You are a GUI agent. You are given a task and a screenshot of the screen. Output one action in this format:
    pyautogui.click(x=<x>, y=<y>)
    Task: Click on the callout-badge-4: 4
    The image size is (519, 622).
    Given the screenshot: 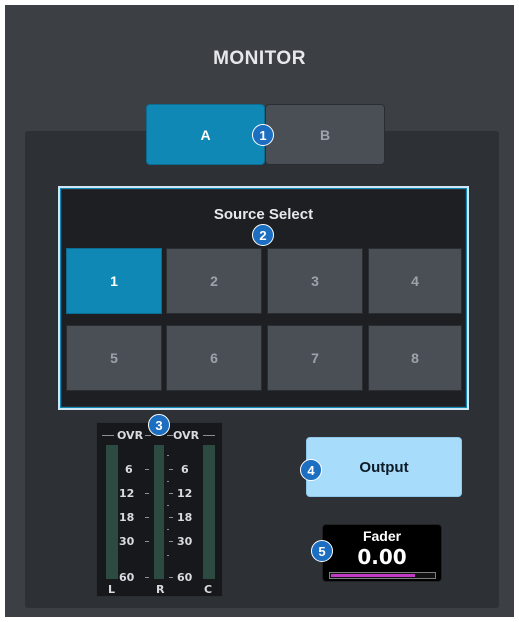 What is the action you would take?
    pyautogui.click(x=311, y=470)
    